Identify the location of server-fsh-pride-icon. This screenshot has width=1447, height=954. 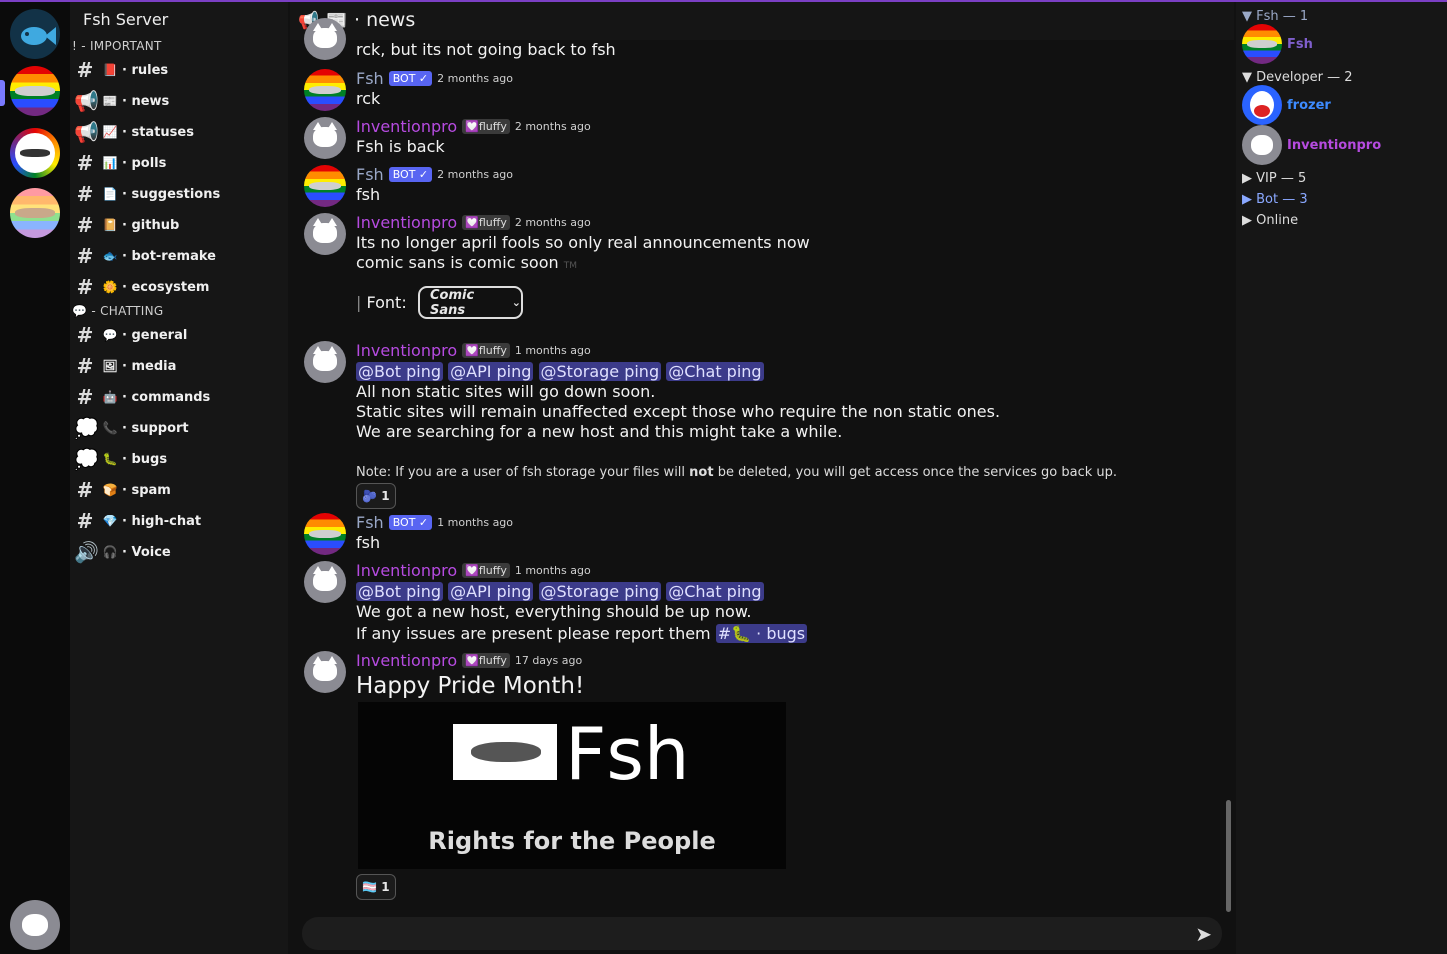
(35, 91).